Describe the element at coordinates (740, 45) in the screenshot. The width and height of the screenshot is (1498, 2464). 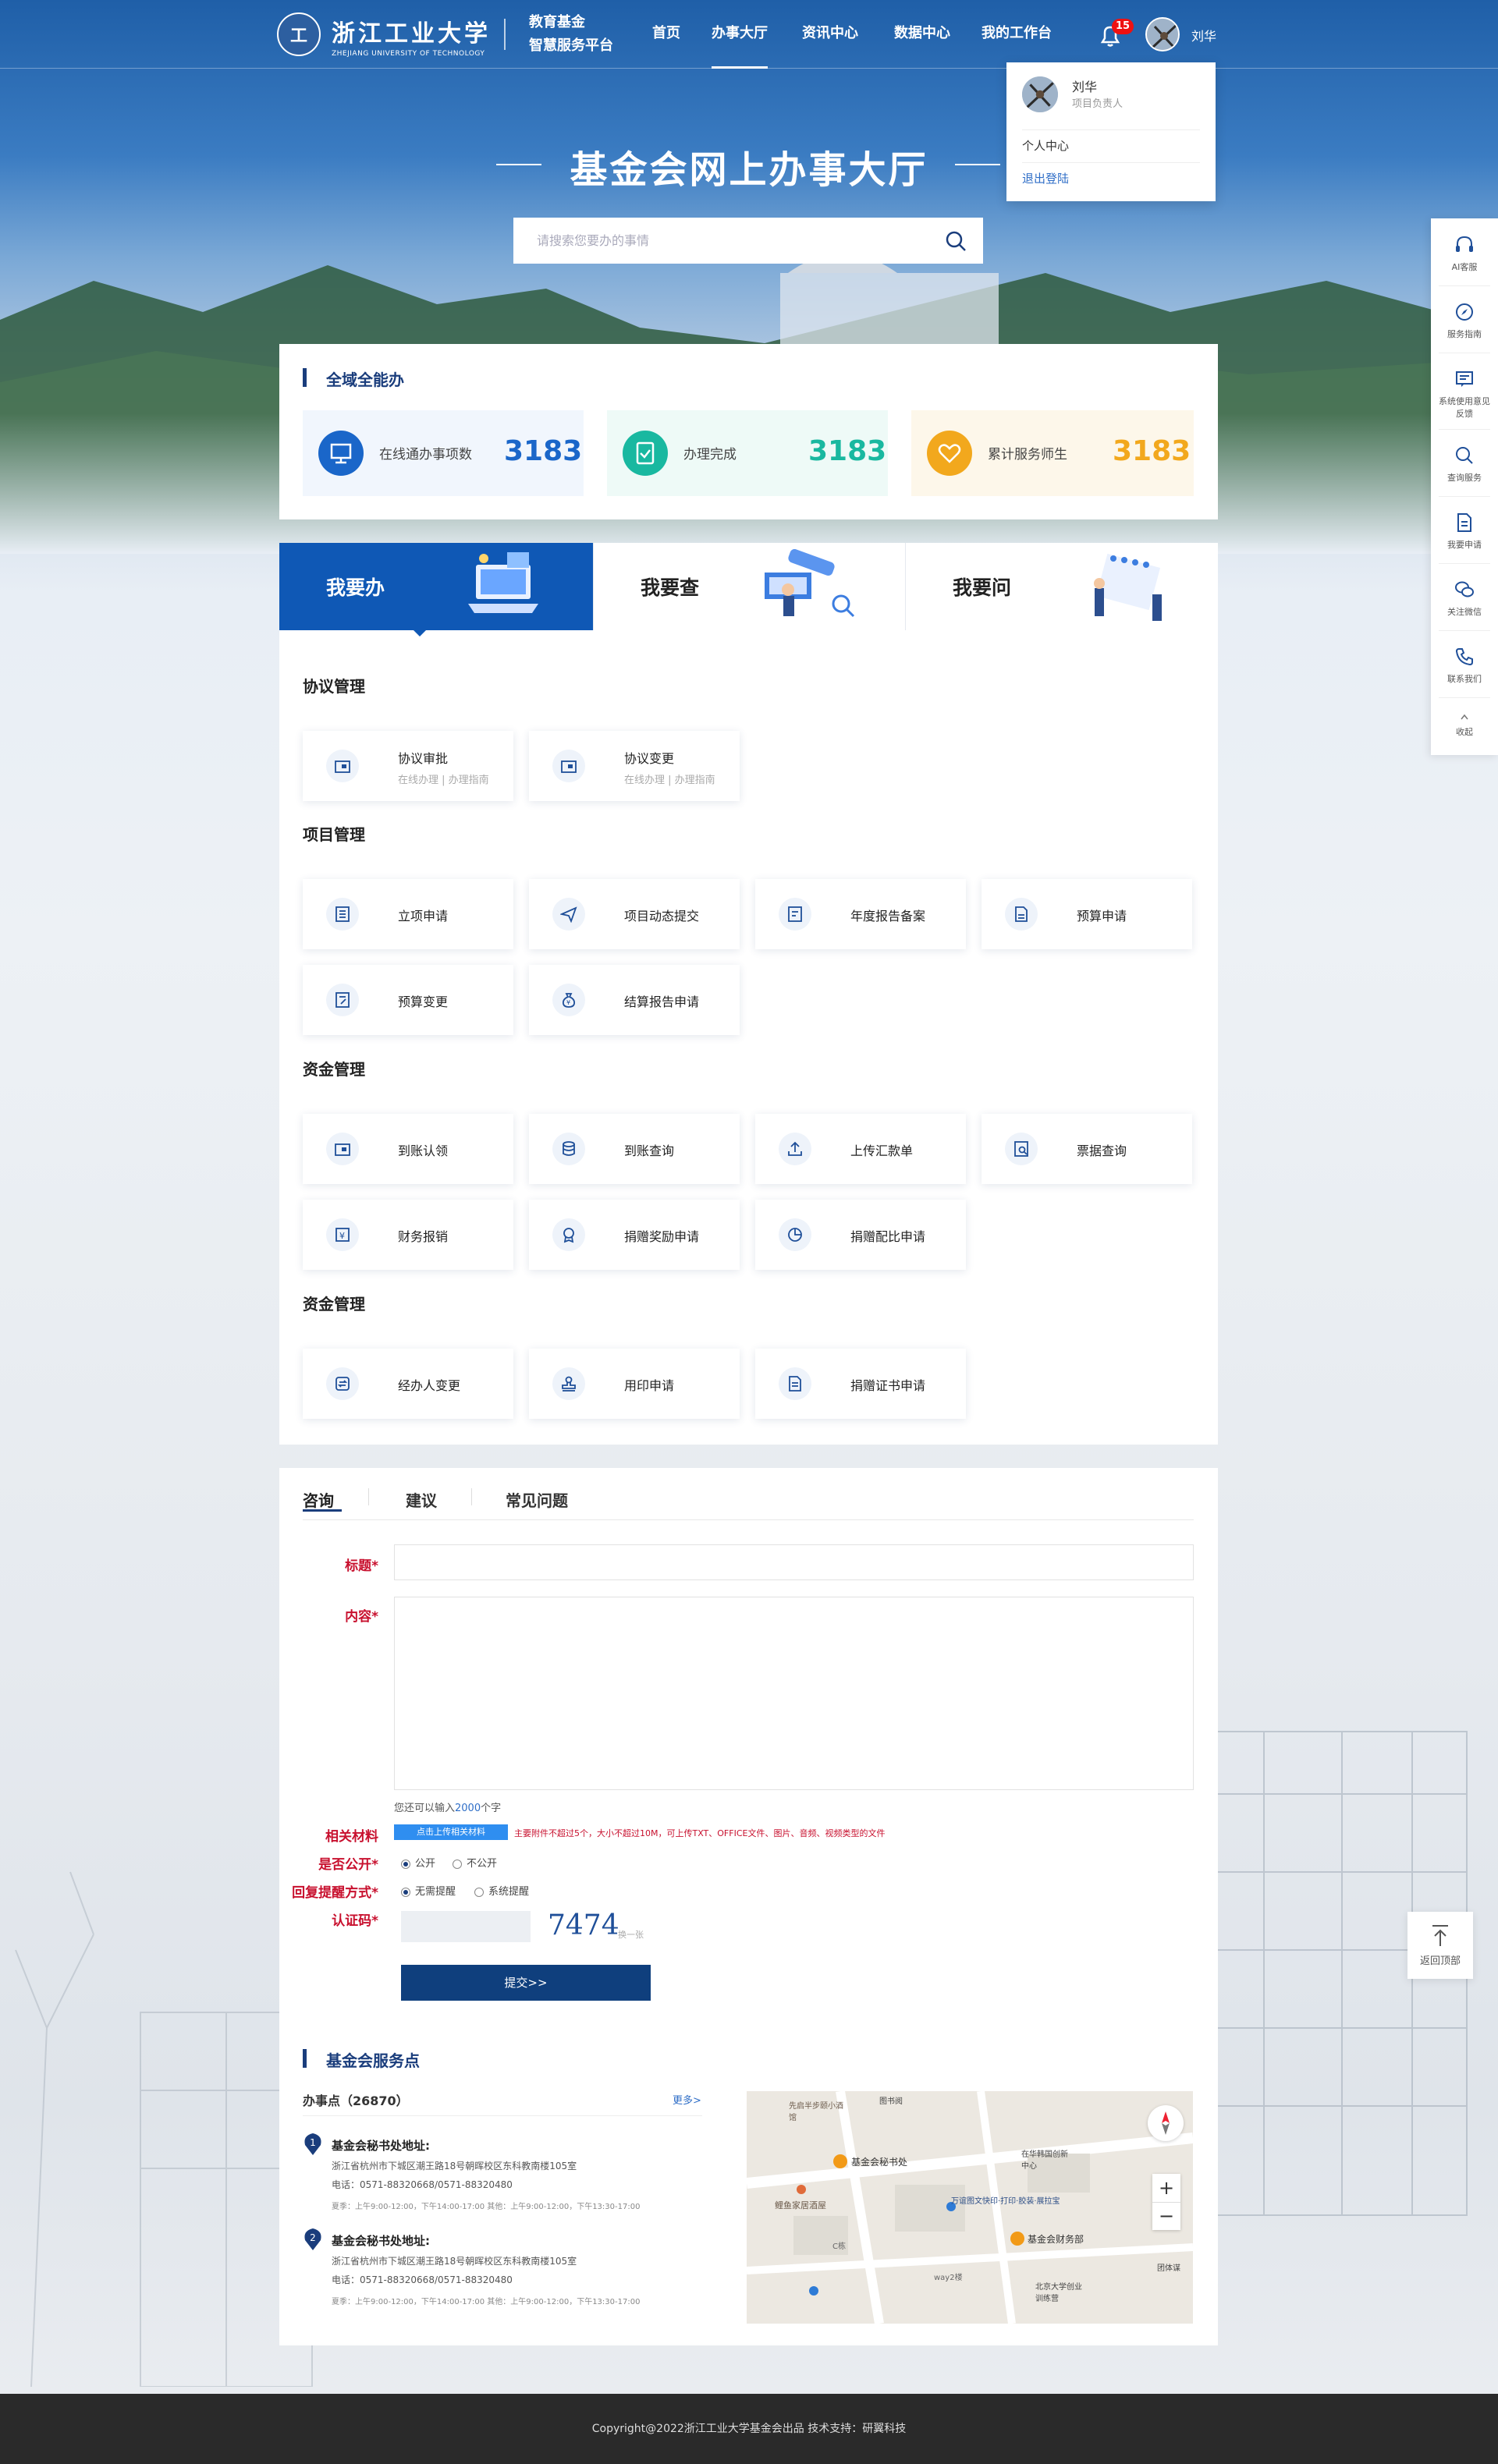
I see `nav-service-hall: 办事大厅` at that location.